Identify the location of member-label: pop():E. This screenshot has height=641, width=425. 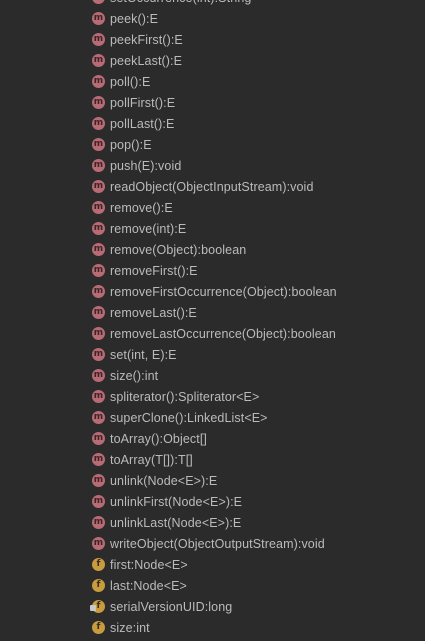
(131, 144).